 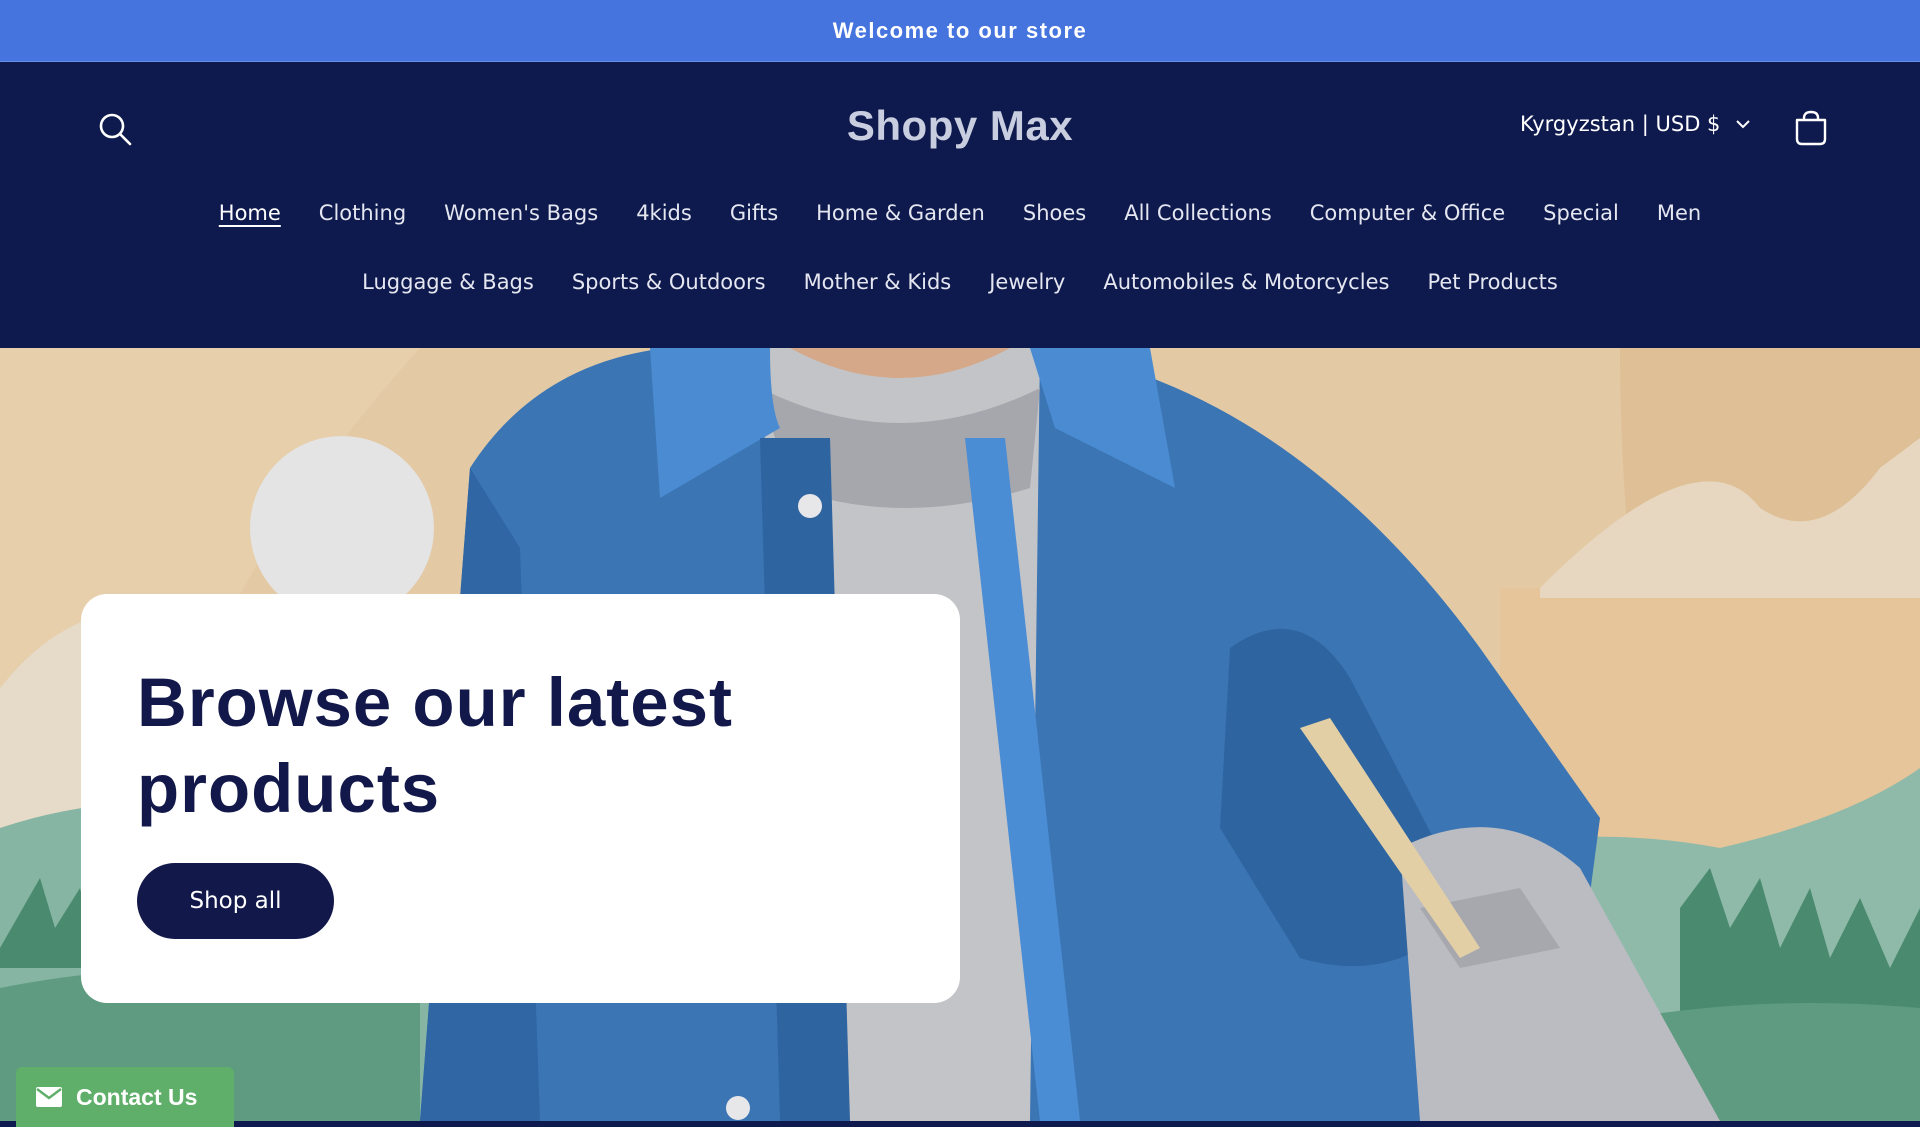 What do you see at coordinates (1581, 213) in the screenshot?
I see `nav-item-special: Special` at bounding box center [1581, 213].